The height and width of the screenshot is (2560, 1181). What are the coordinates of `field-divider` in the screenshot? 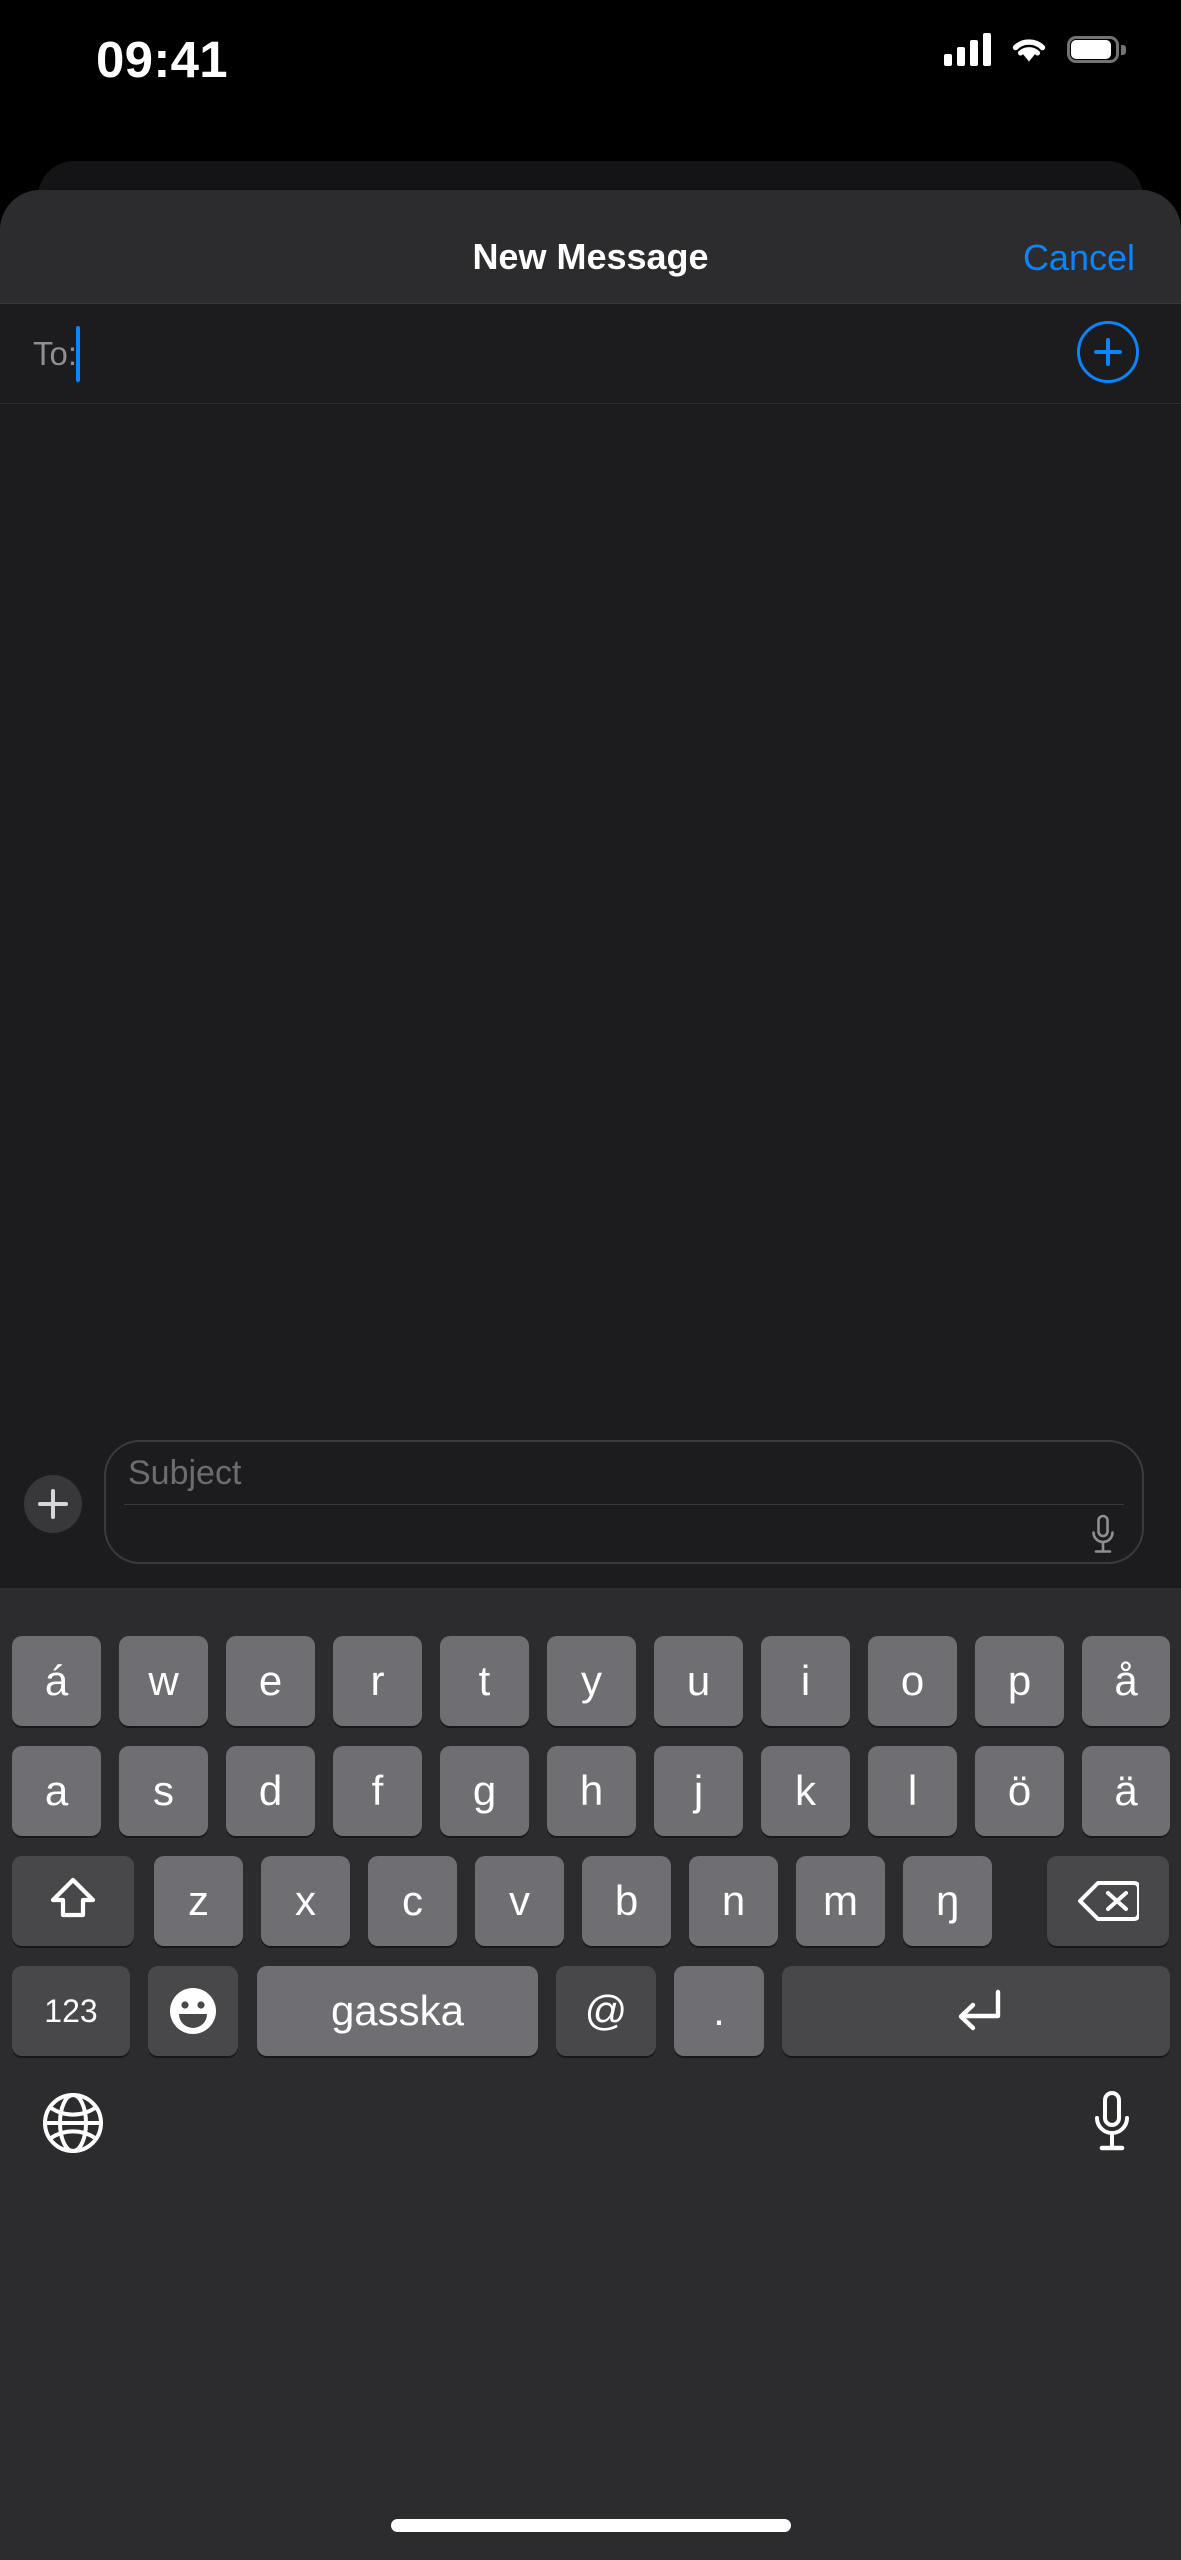 It's located at (624, 1504).